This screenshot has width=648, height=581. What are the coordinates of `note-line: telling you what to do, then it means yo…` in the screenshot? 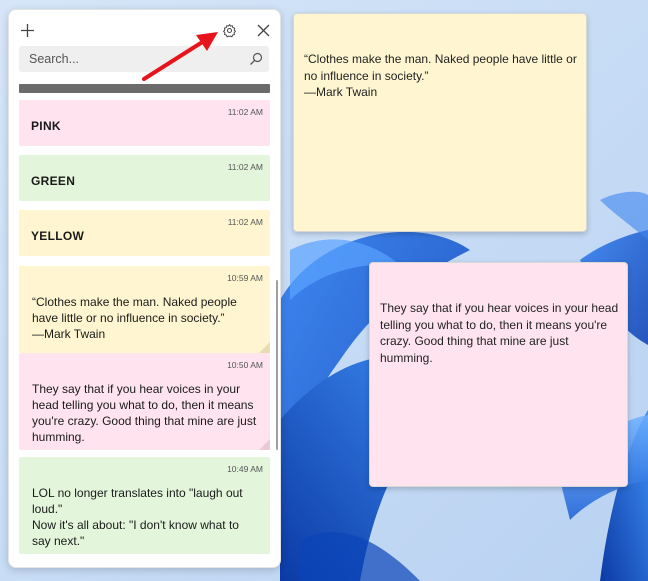 It's located at (494, 324).